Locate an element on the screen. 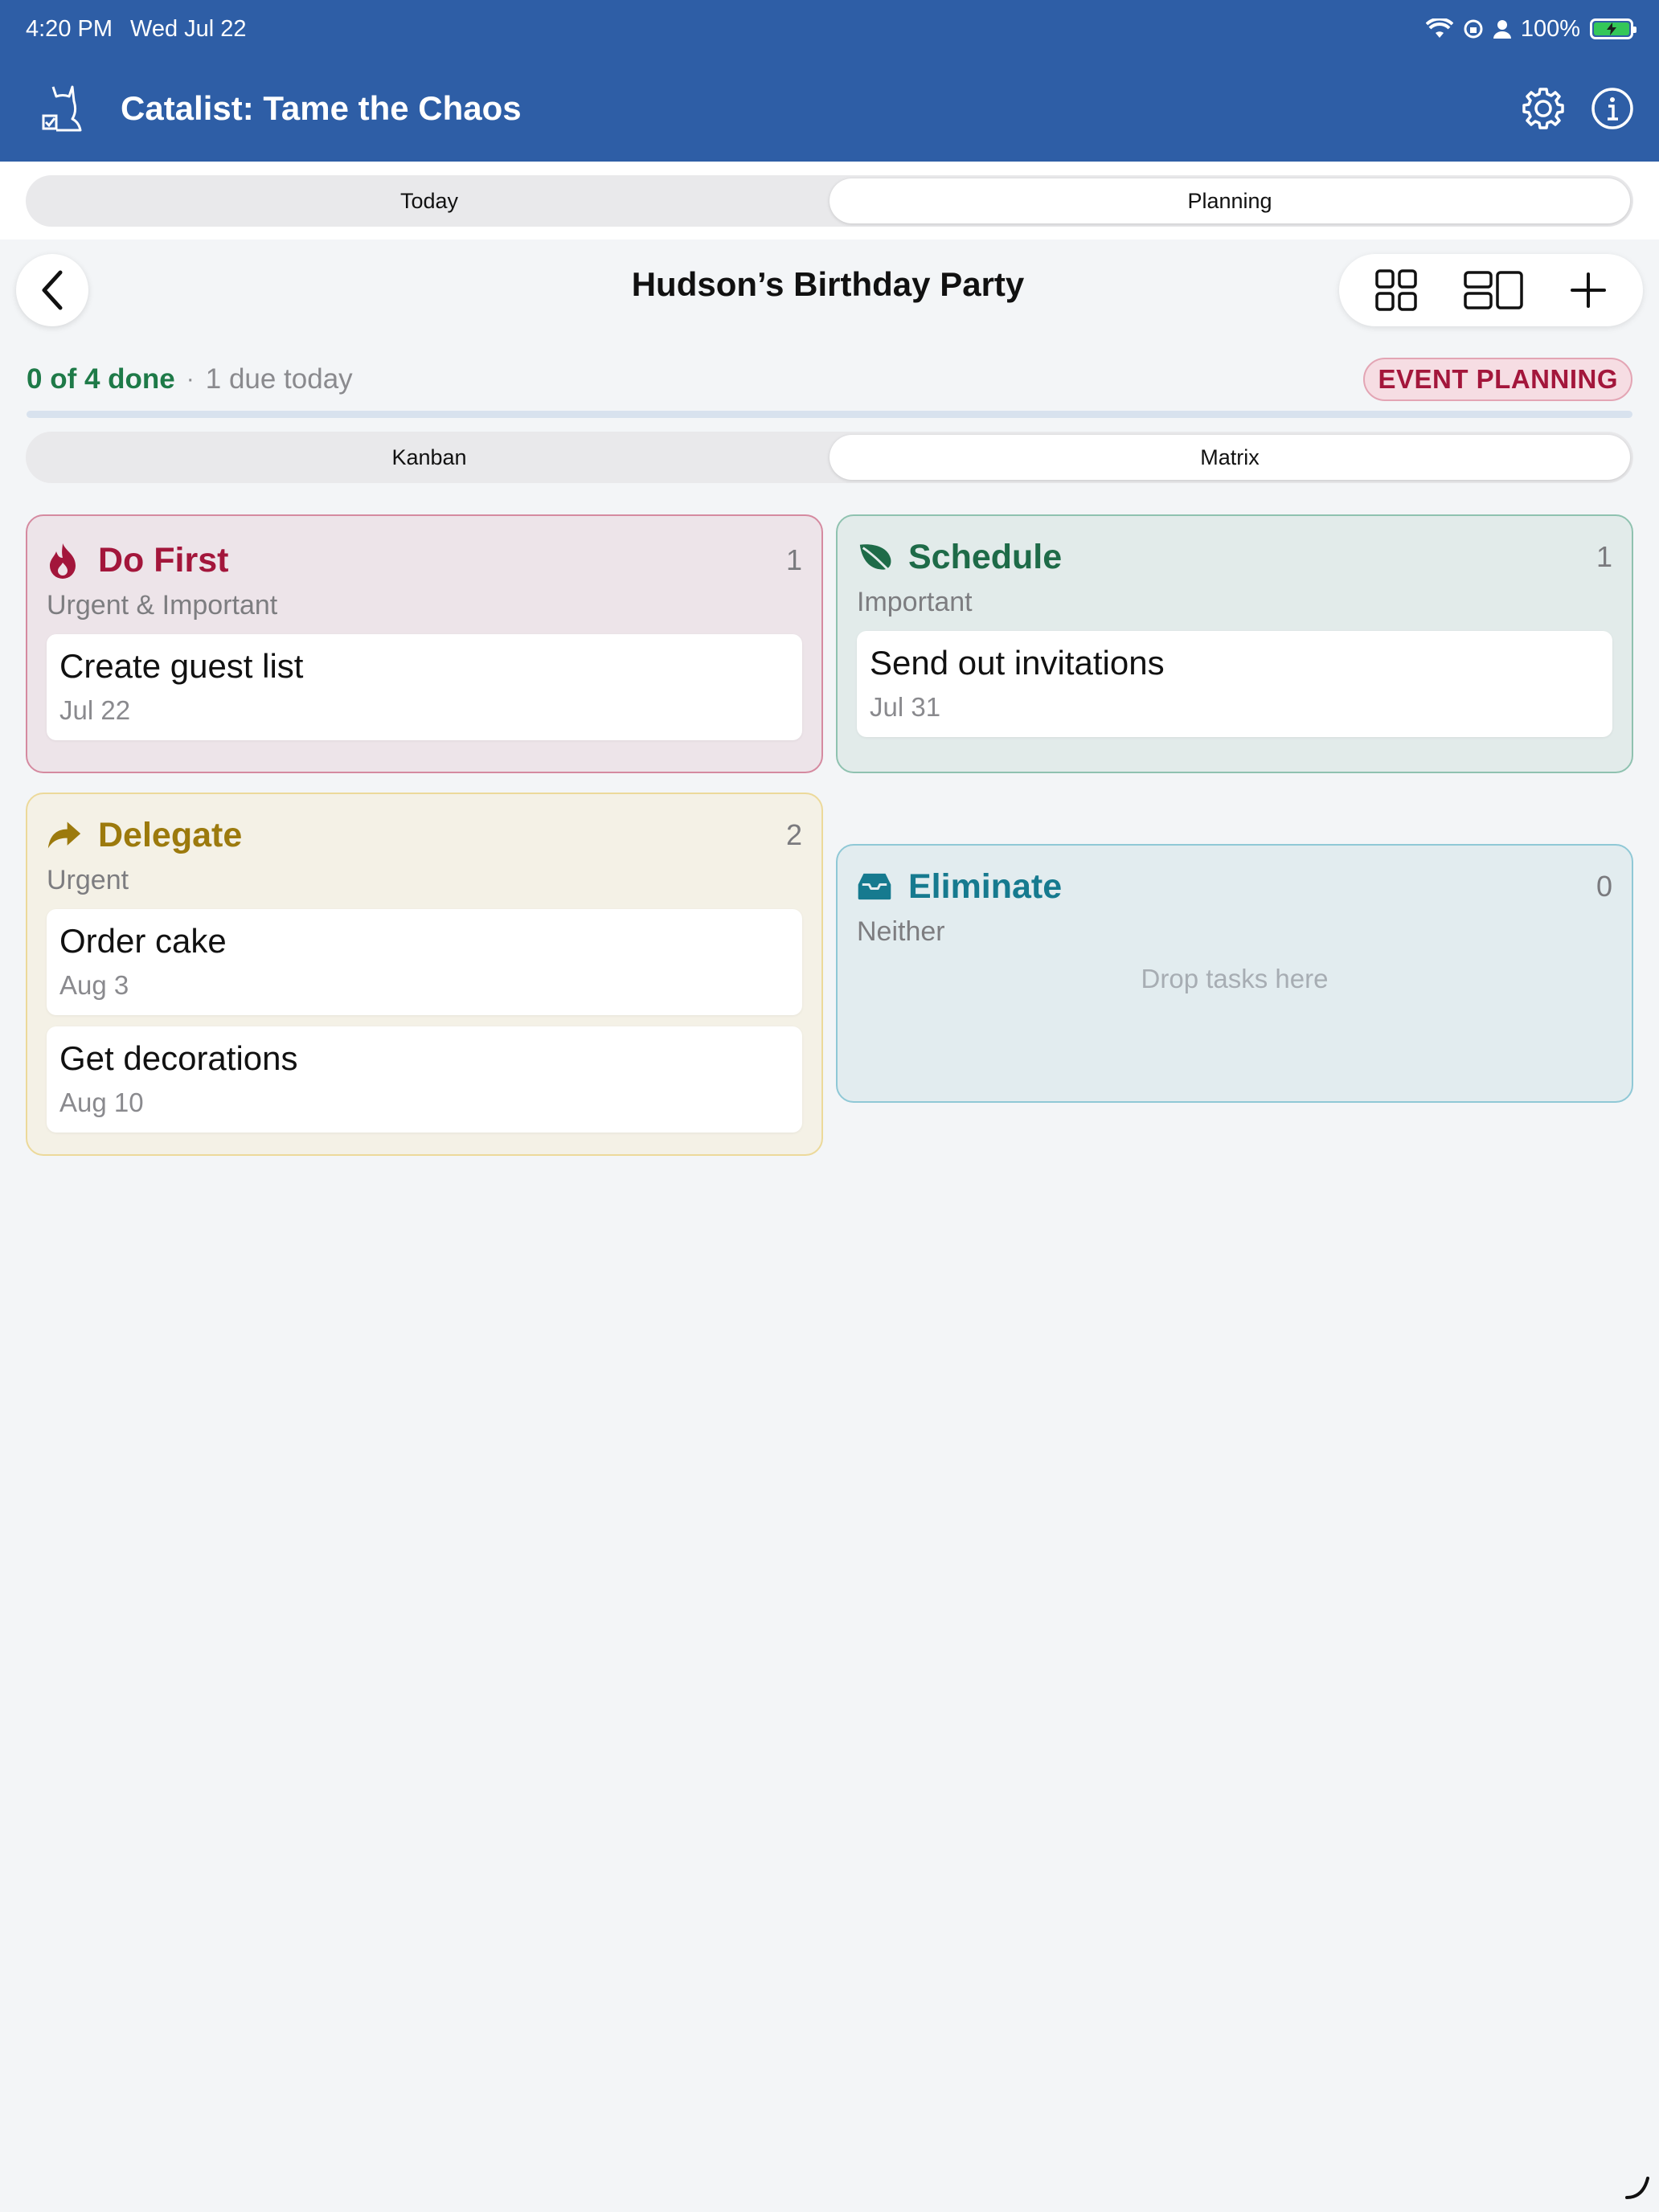 The height and width of the screenshot is (2212, 1659). add-icon is located at coordinates (1588, 290).